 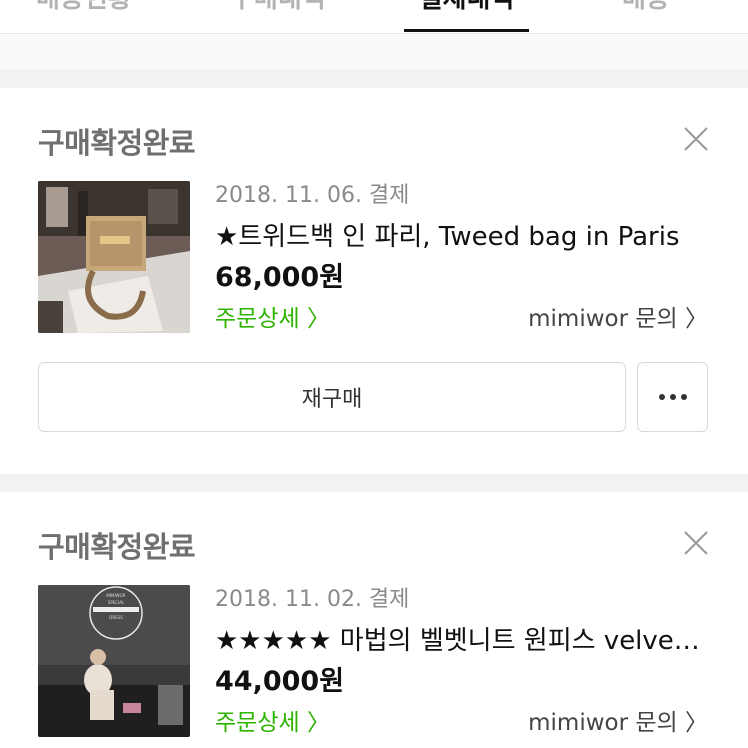 What do you see at coordinates (374, 79) in the screenshot?
I see `section-gap-shade` at bounding box center [374, 79].